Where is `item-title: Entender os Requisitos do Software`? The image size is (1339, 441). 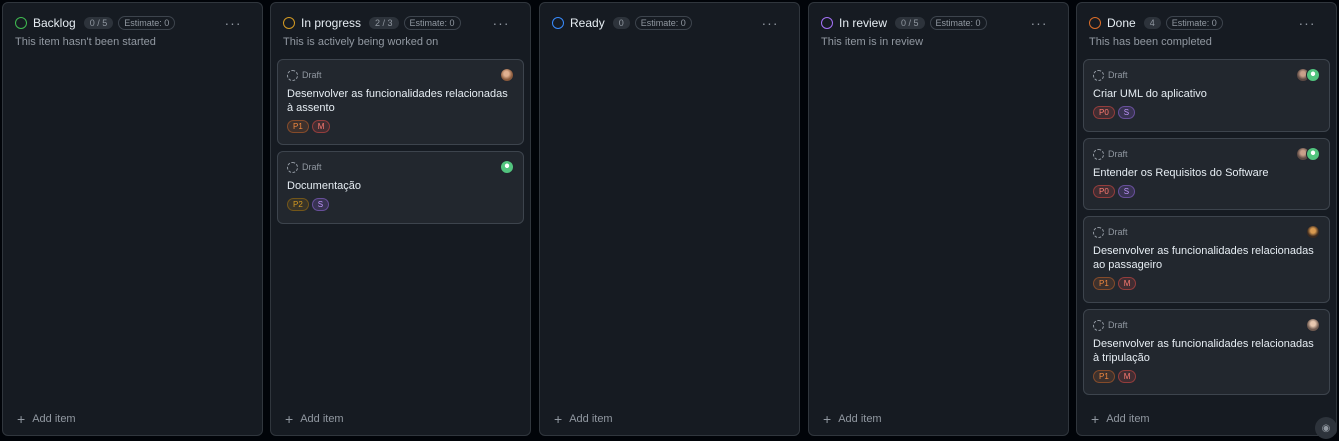
item-title: Entender os Requisitos do Software is located at coordinates (1206, 173).